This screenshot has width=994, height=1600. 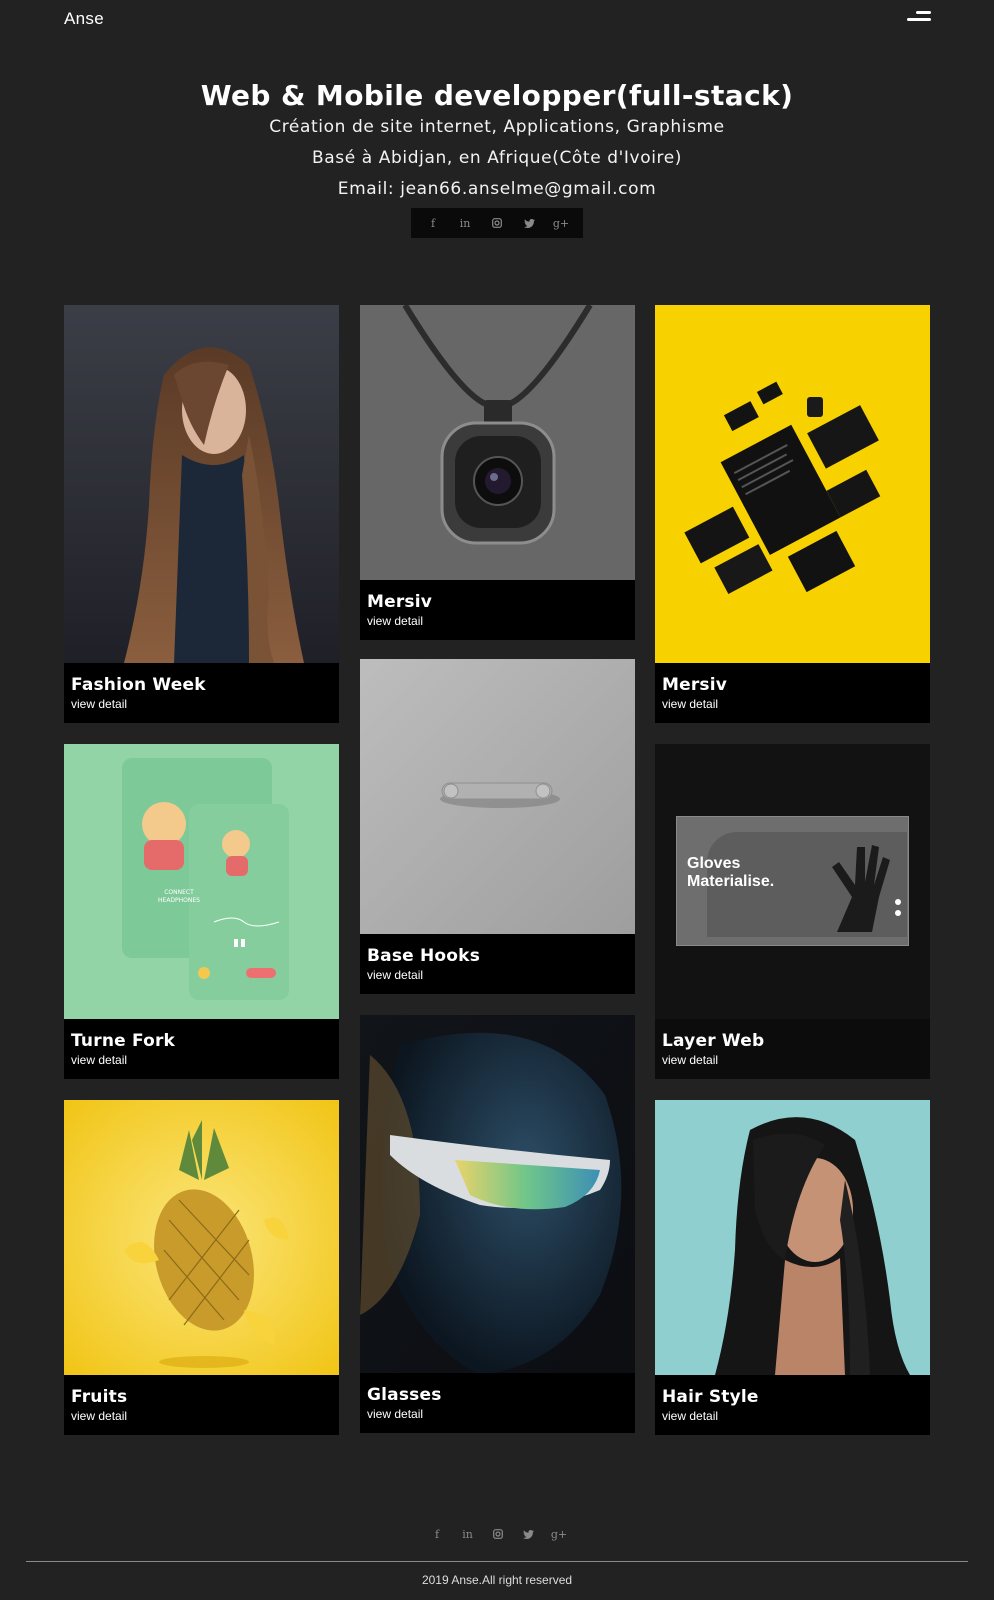 I want to click on card-caption: Base Hooks view detail, so click(x=497, y=964).